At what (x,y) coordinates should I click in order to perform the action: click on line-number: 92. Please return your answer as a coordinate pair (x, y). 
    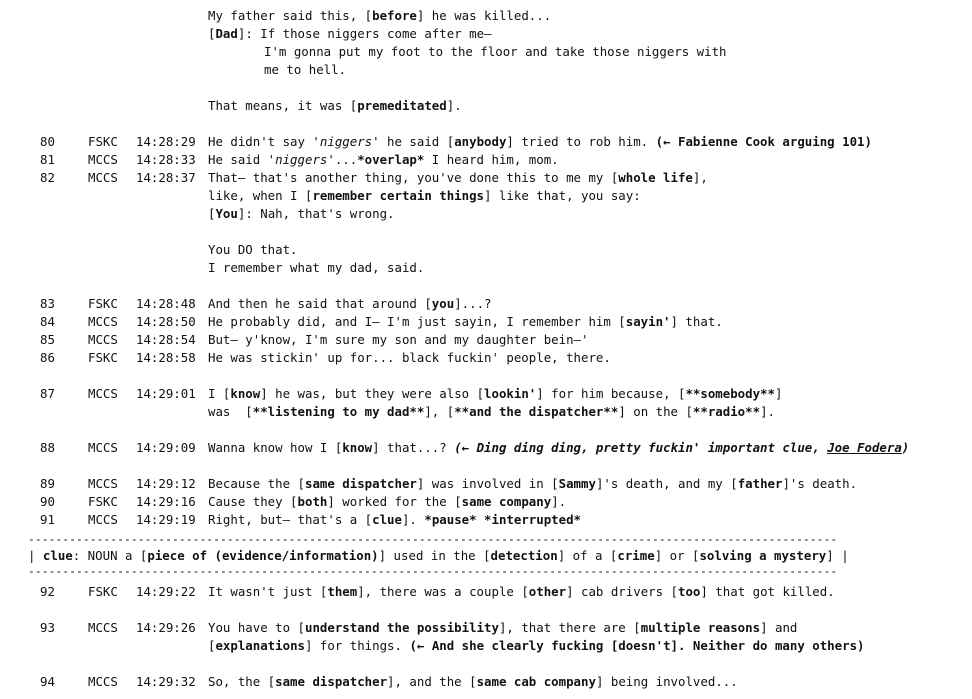
    Looking at the image, I should click on (47, 591).